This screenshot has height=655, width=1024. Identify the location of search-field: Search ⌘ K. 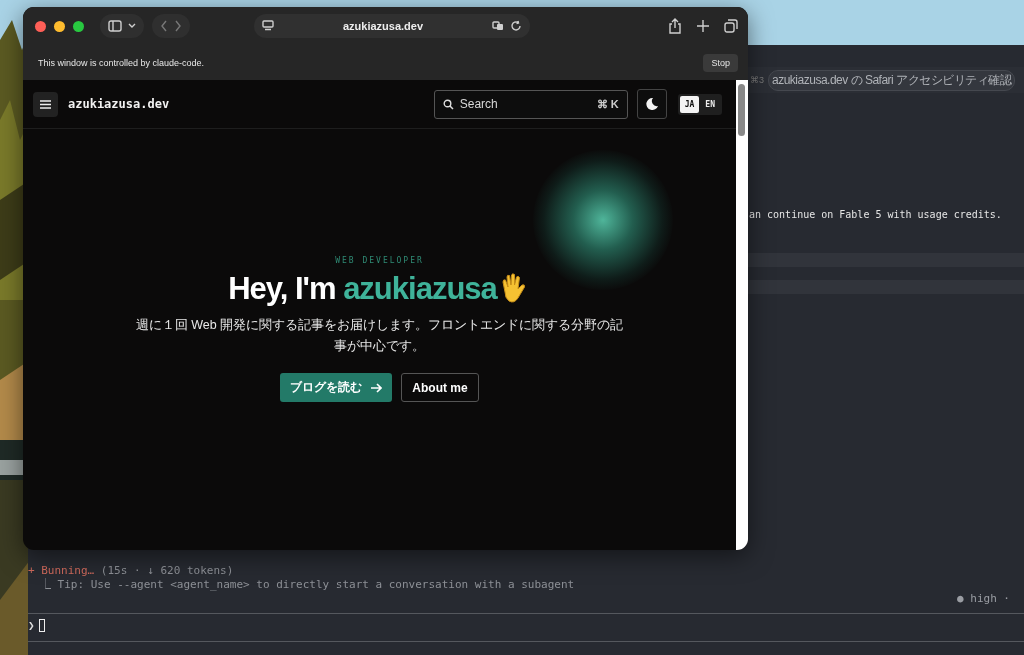
(530, 104).